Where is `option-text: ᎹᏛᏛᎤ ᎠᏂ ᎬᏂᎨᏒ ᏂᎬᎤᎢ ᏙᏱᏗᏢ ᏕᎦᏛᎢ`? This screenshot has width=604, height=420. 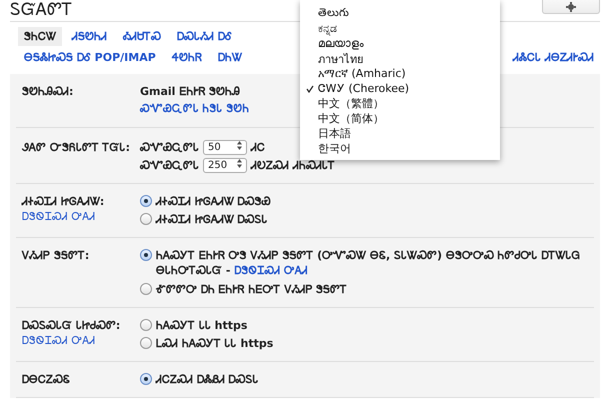
option-text: ᎹᏛᏛᎤ ᎠᏂ ᎬᏂᎨᏒ ᏂᎬᎤᎢ ᏙᏱᏗᏢ ᏕᎦᏛᎢ is located at coordinates (252, 289).